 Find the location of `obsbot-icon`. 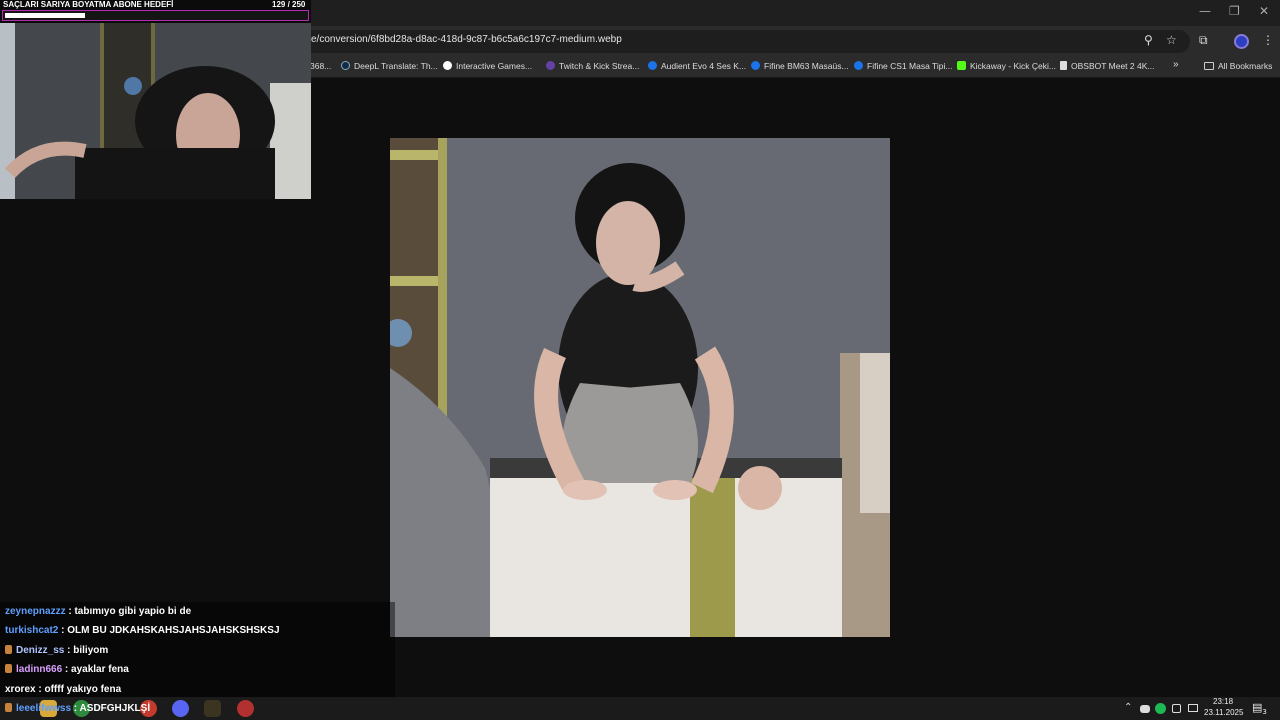

obsbot-icon is located at coordinates (1063, 65).